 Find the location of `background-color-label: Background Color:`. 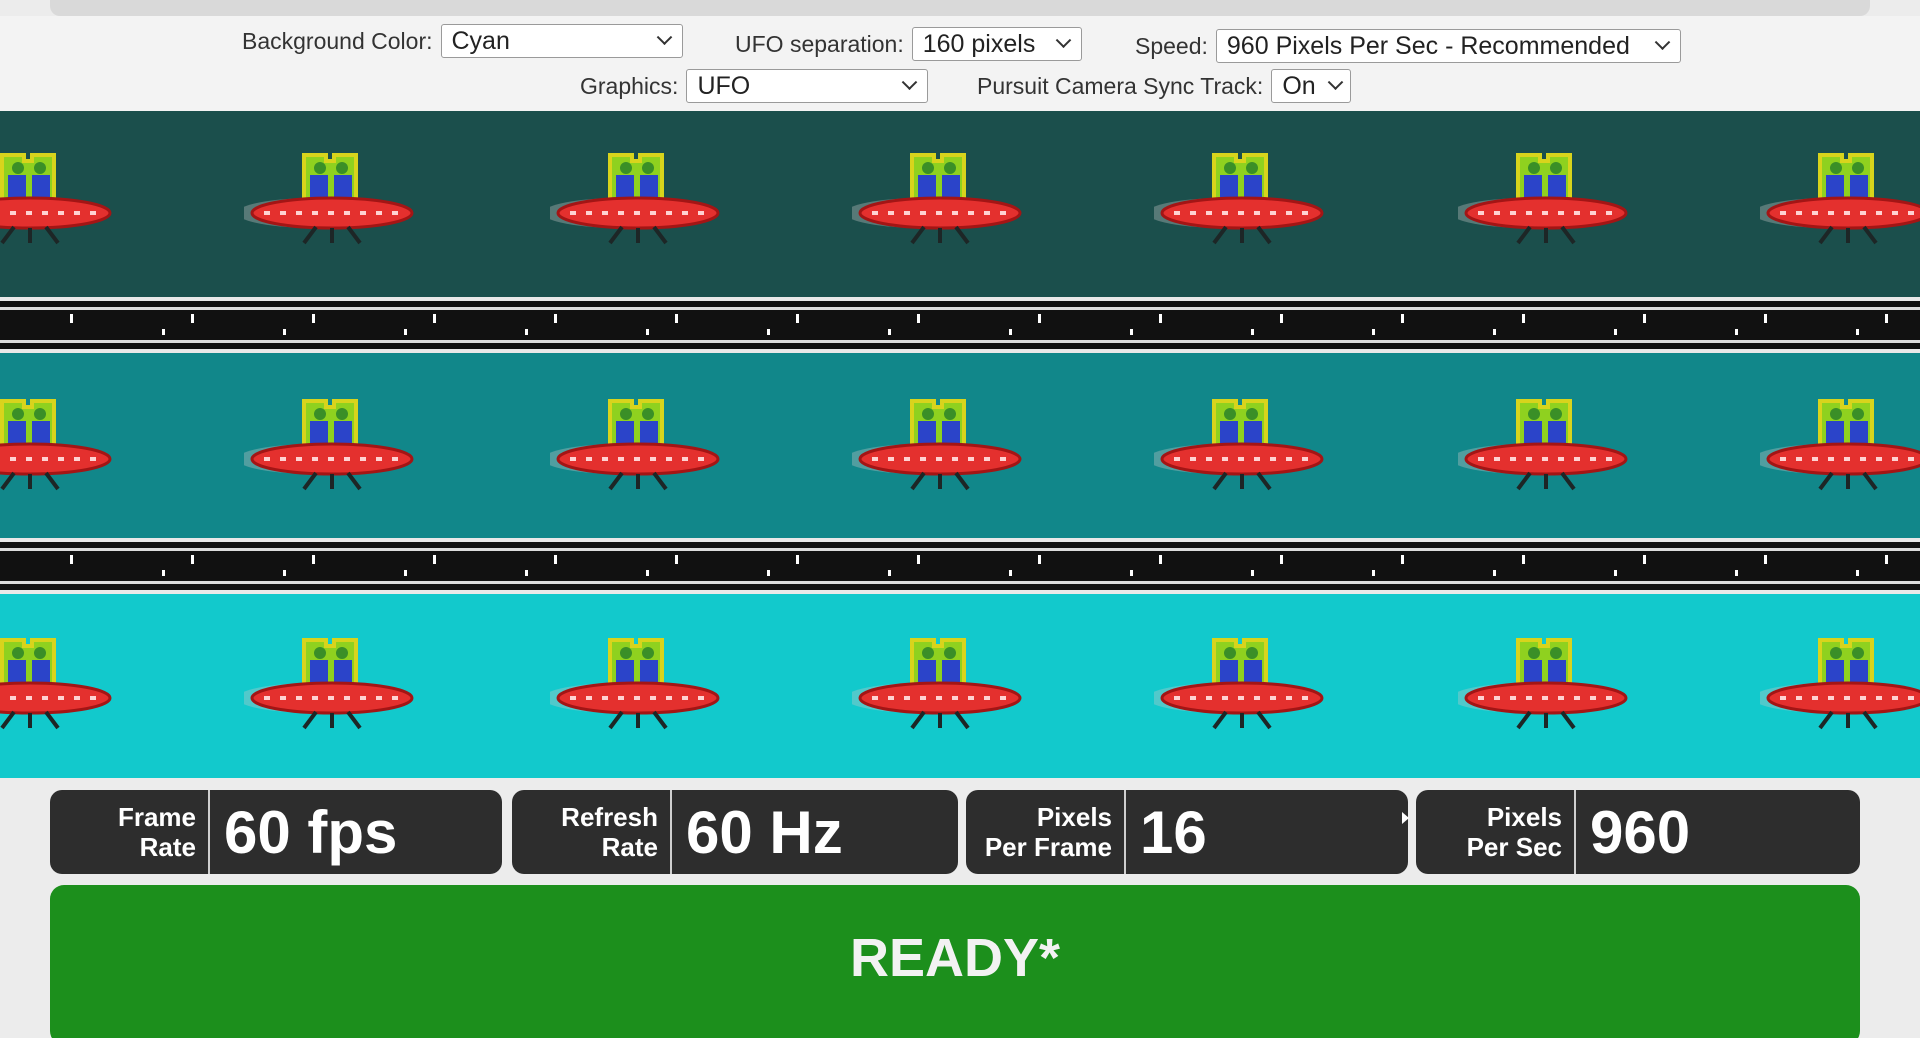

background-color-label: Background Color: is located at coordinates (337, 40).